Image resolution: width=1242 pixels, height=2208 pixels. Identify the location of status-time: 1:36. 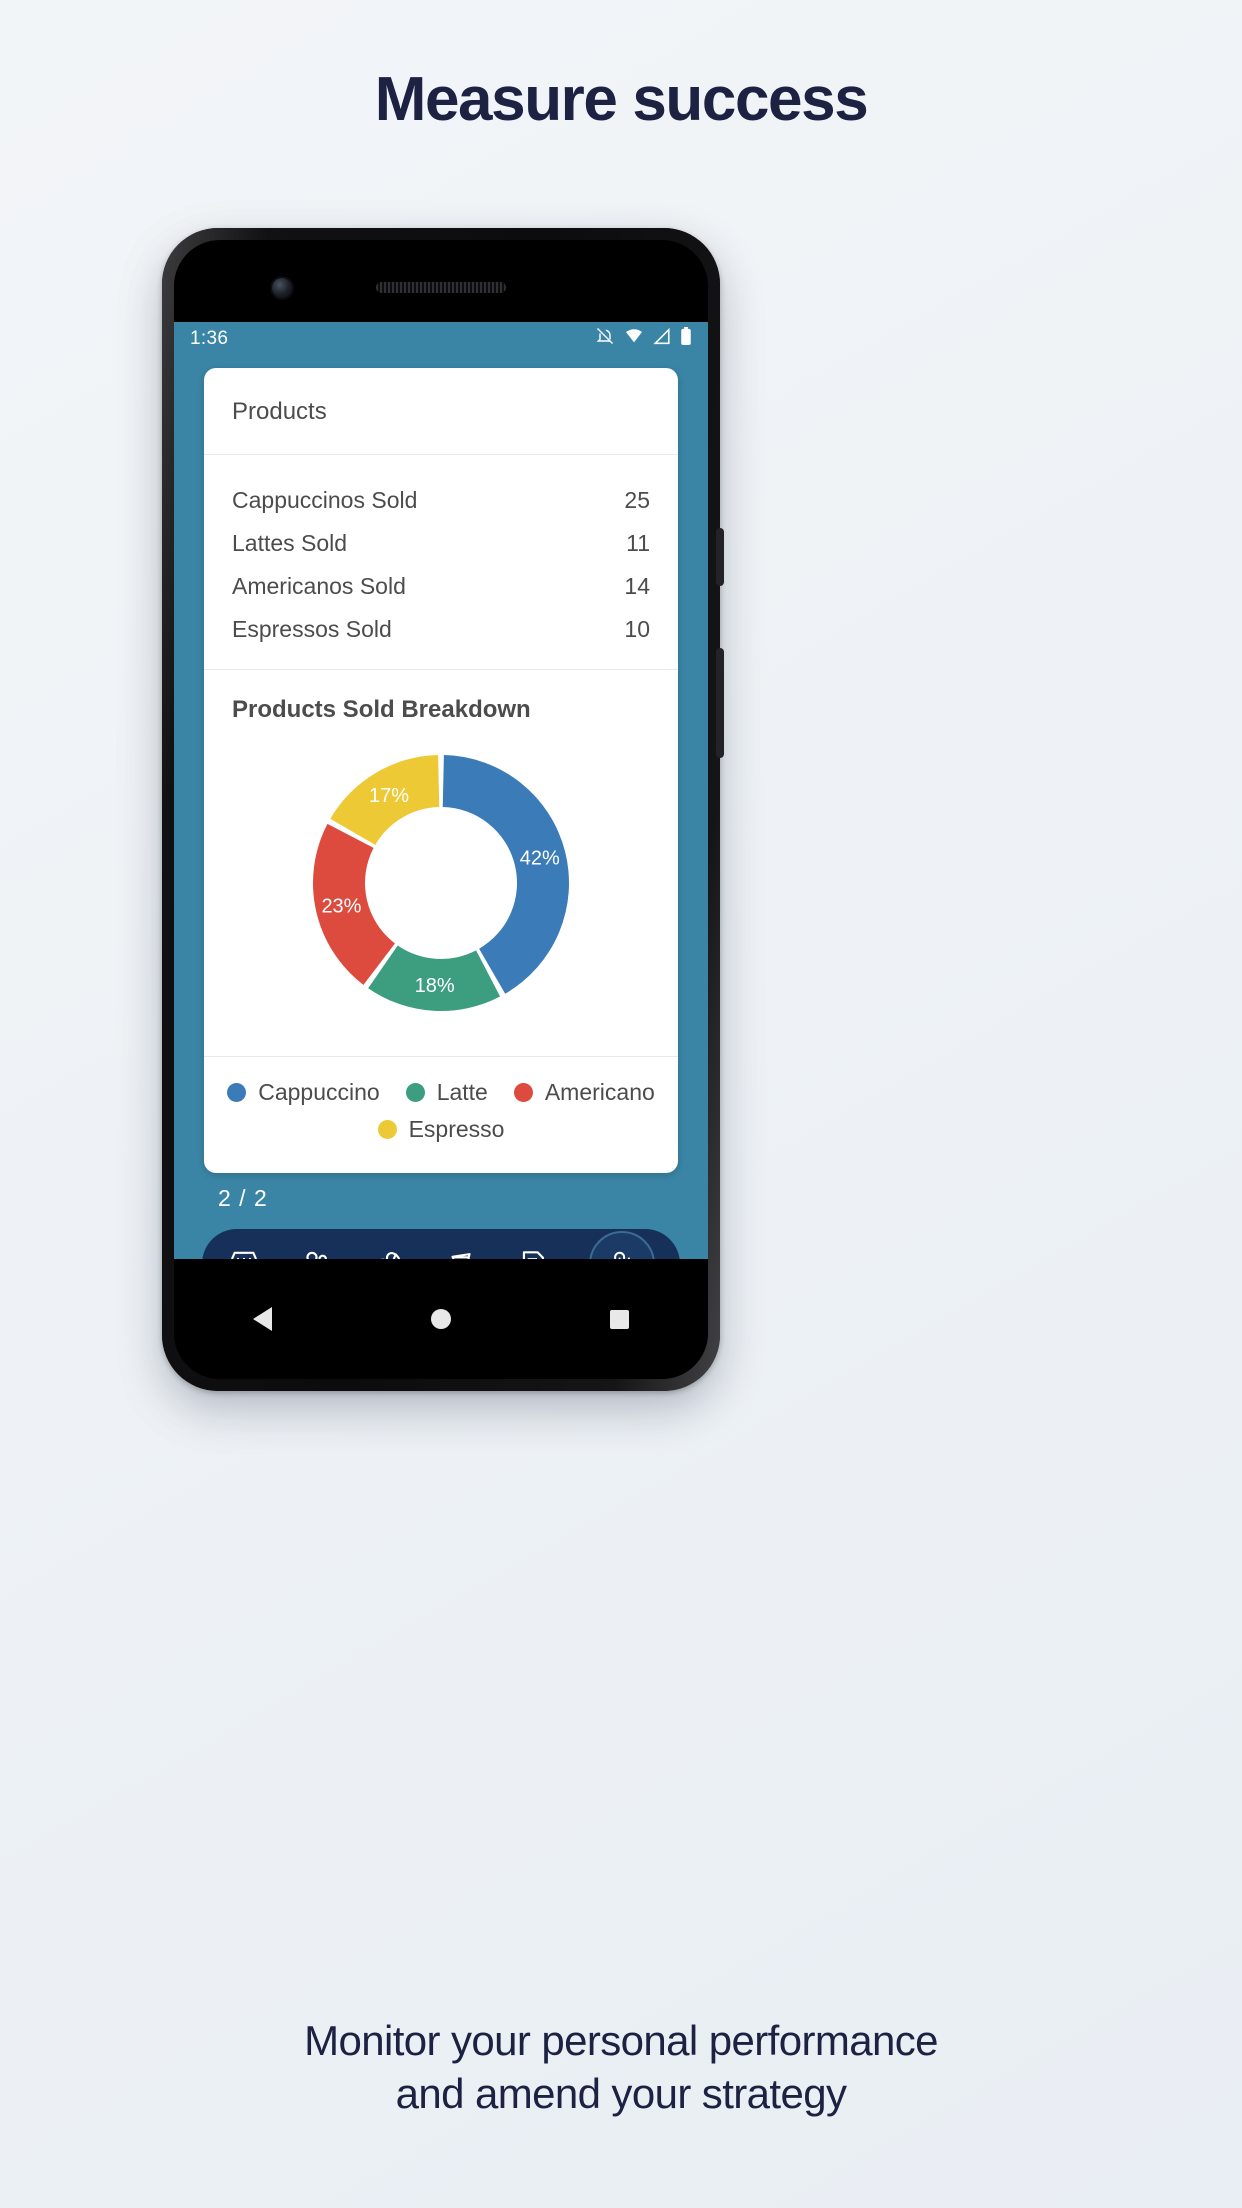
(209, 338).